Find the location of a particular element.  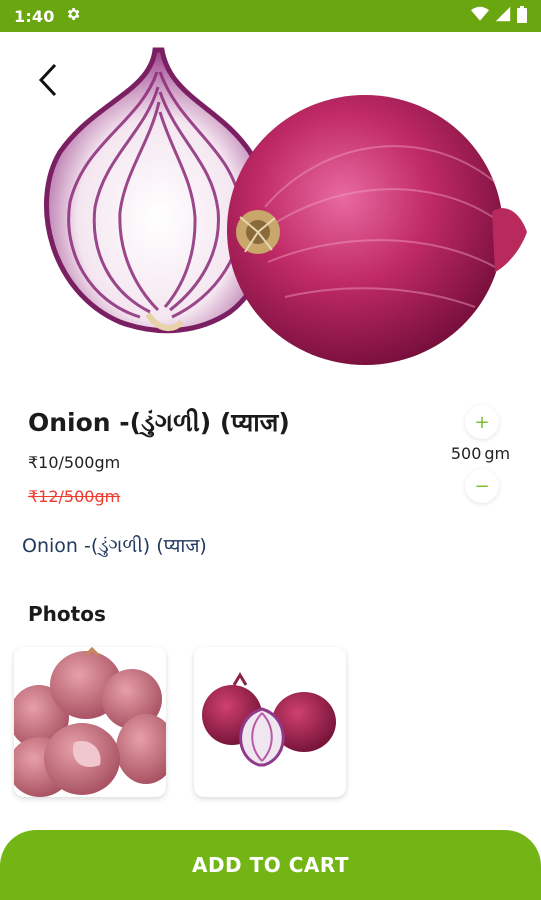

battery-icon is located at coordinates (522, 16).